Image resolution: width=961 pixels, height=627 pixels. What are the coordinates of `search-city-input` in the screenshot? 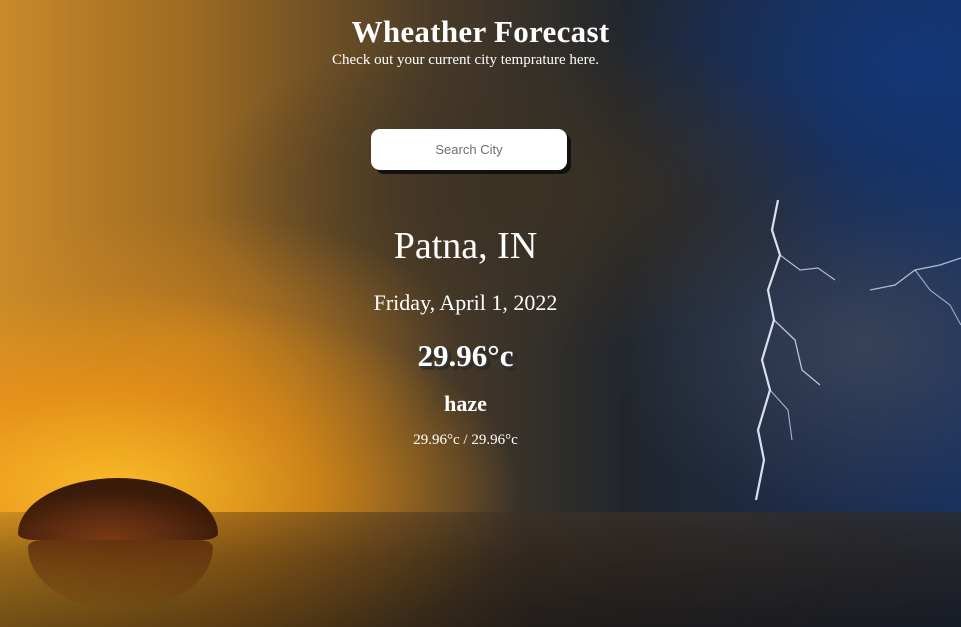 It's located at (469, 149).